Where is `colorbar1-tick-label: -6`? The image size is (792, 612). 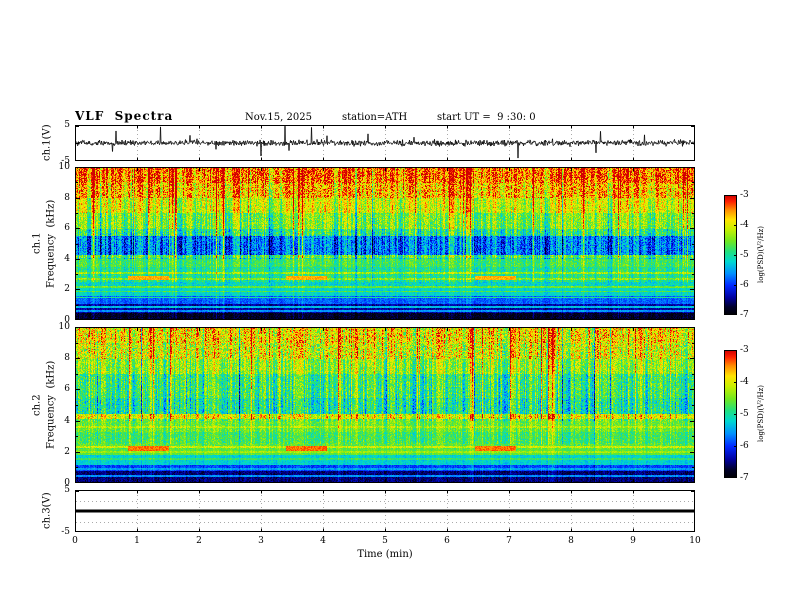
colorbar1-tick-label: -6 is located at coordinates (744, 285).